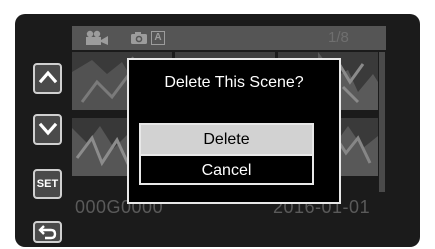 Image resolution: width=435 pixels, height=249 pixels. I want to click on cancel-button: Cancel, so click(226, 168).